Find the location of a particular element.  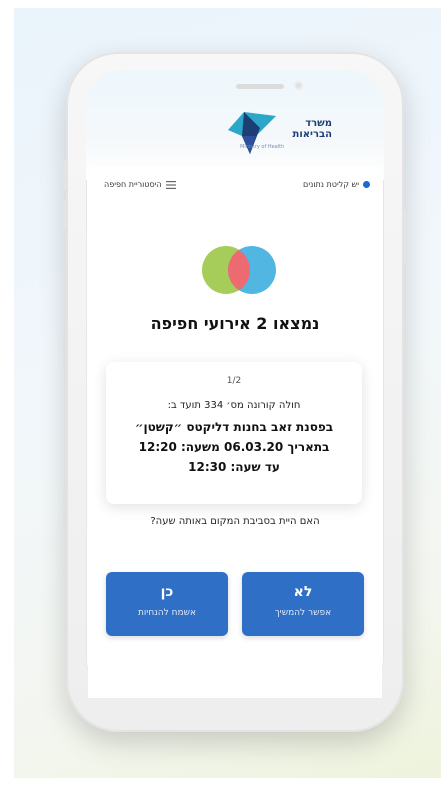

ministry-logo-icon is located at coordinates (252, 133).